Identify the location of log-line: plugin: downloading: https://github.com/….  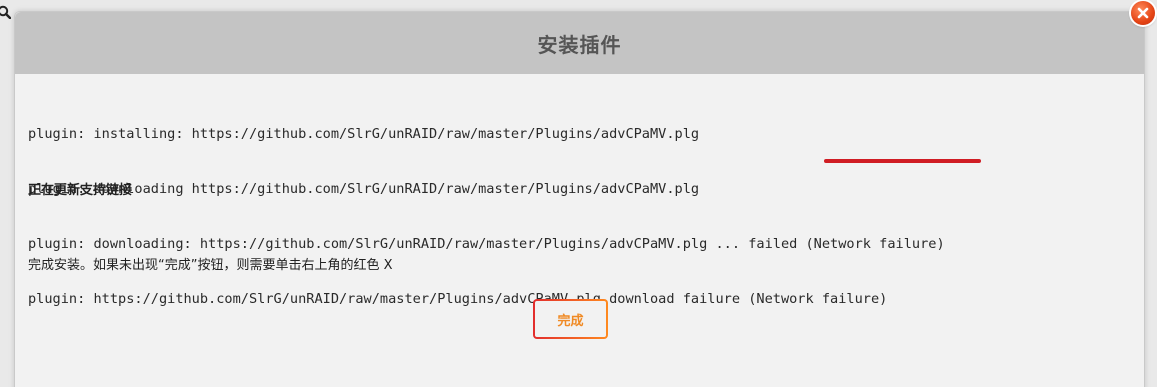
(486, 244).